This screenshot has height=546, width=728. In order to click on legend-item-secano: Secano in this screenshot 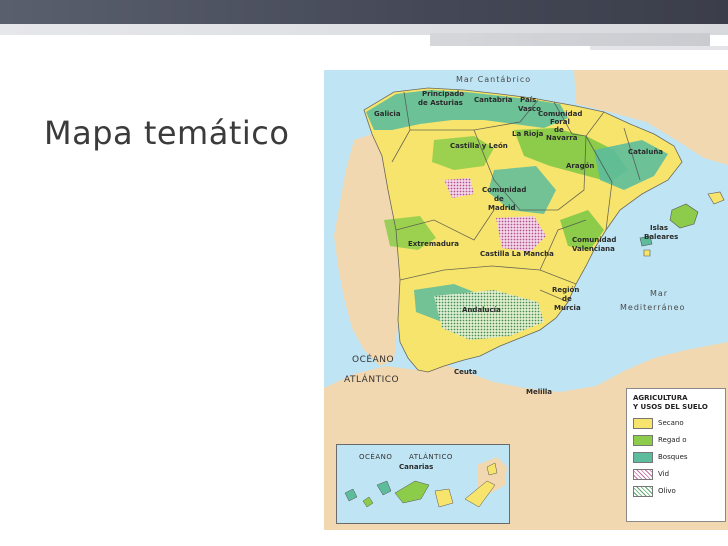, I will do `click(676, 423)`.